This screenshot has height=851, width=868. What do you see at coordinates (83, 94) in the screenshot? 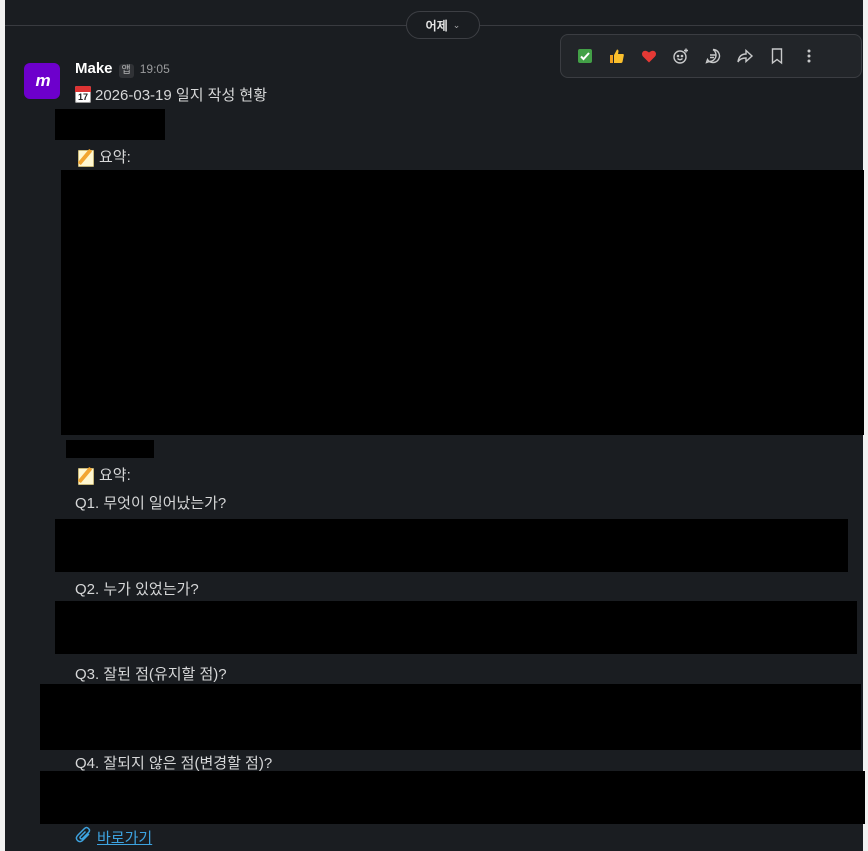
I see `calendar-icon: 17` at bounding box center [83, 94].